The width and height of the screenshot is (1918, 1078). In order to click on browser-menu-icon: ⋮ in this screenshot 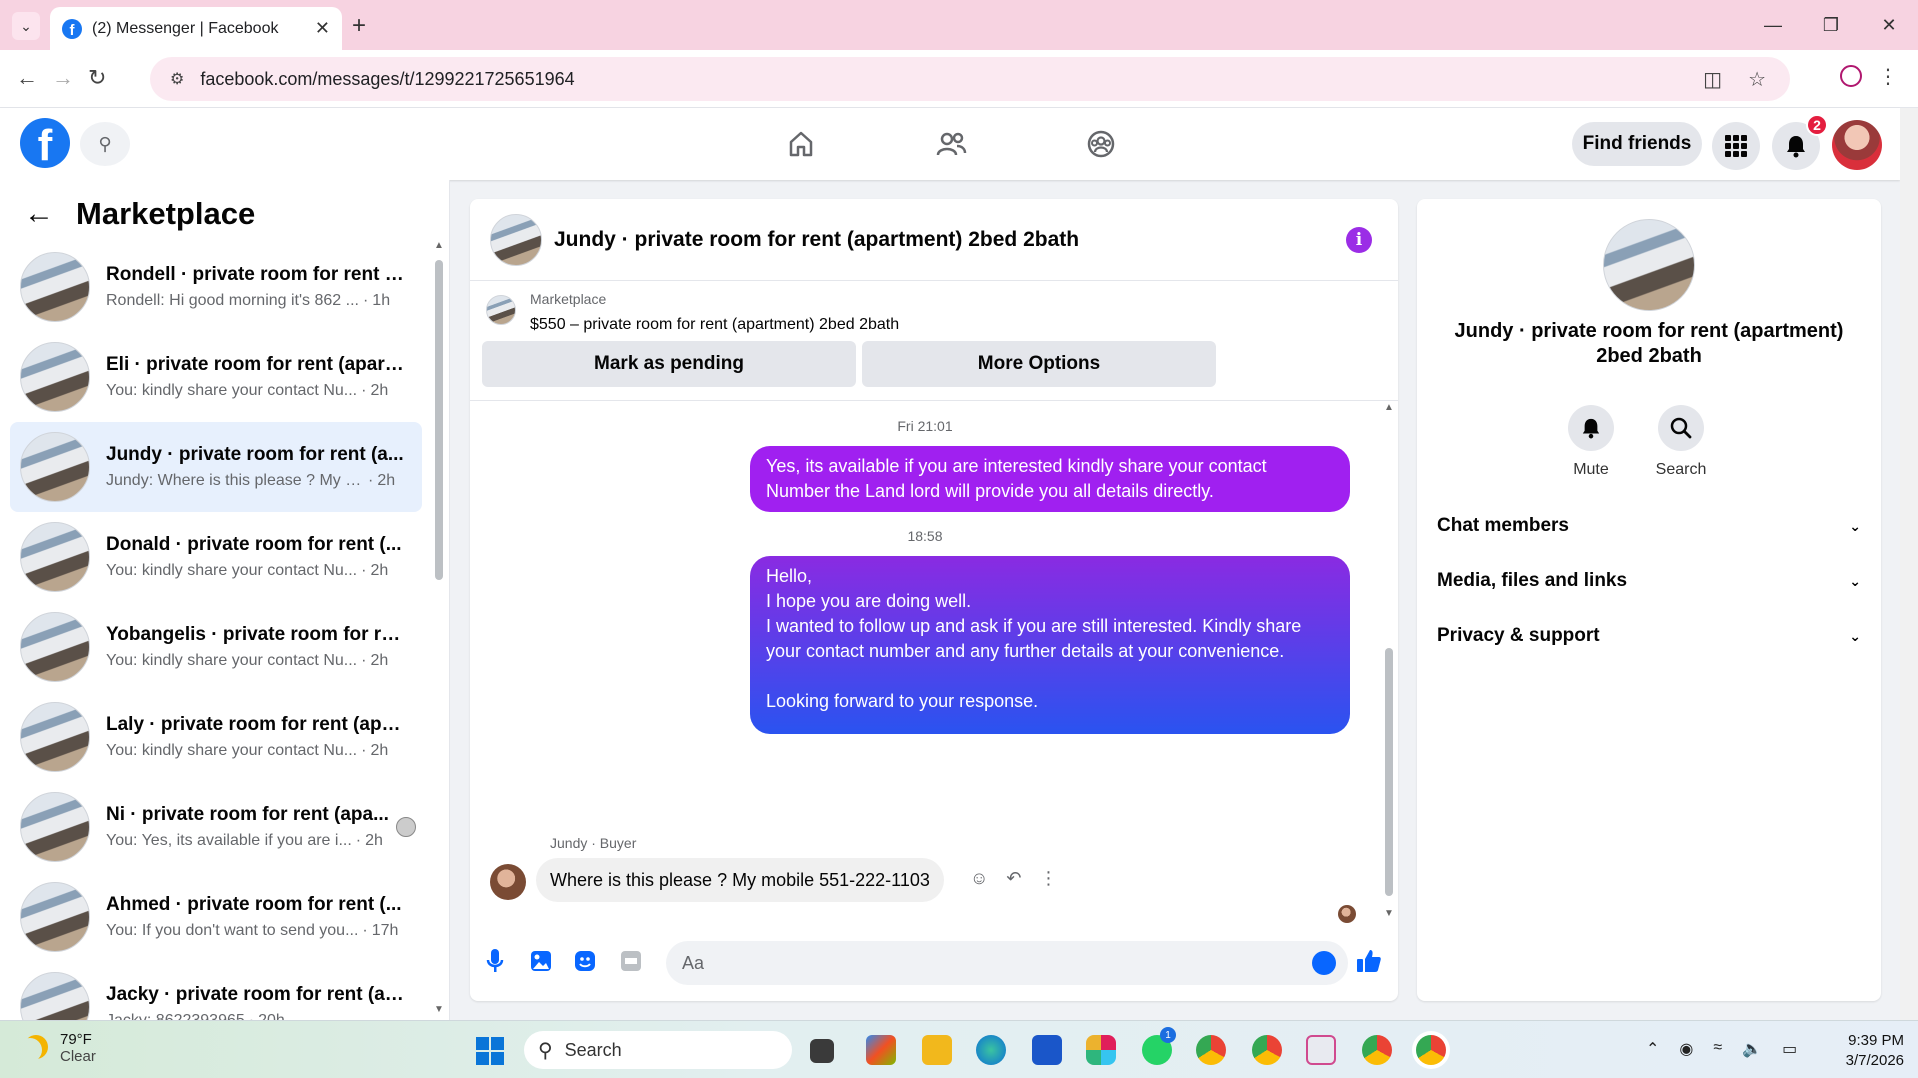, I will do `click(1888, 76)`.